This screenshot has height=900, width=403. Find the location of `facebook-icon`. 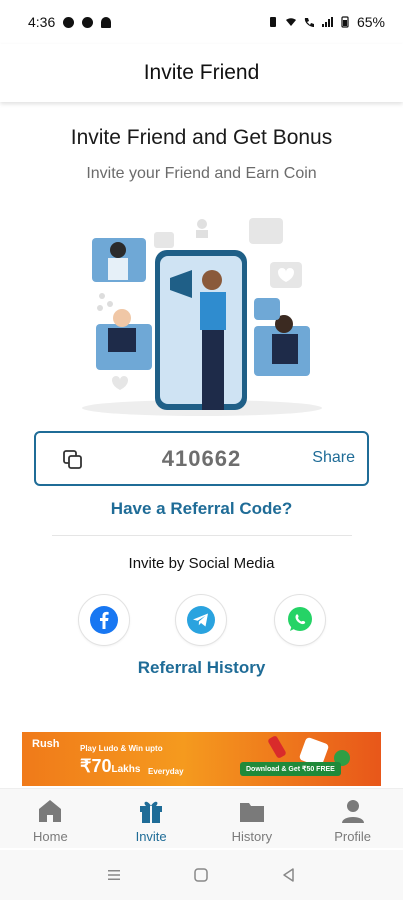

facebook-icon is located at coordinates (104, 620).